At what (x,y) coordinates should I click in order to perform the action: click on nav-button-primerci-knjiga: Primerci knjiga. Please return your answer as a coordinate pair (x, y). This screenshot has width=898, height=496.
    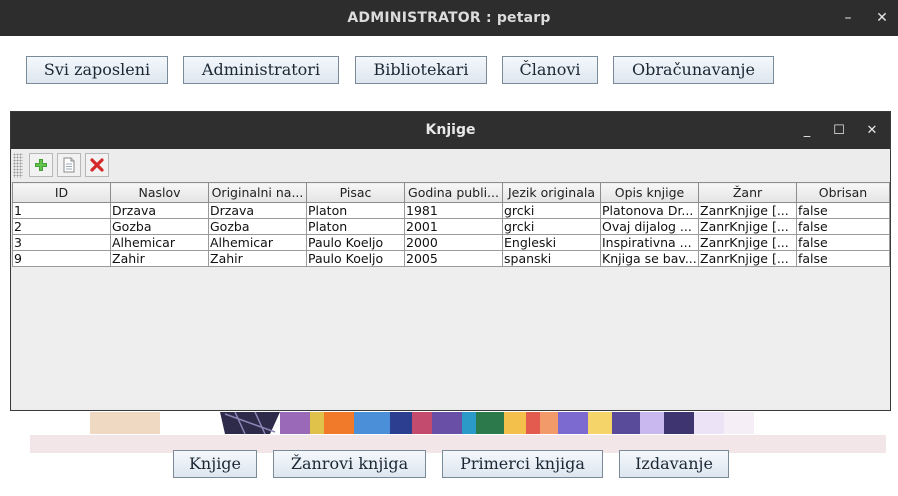
    Looking at the image, I should click on (522, 464).